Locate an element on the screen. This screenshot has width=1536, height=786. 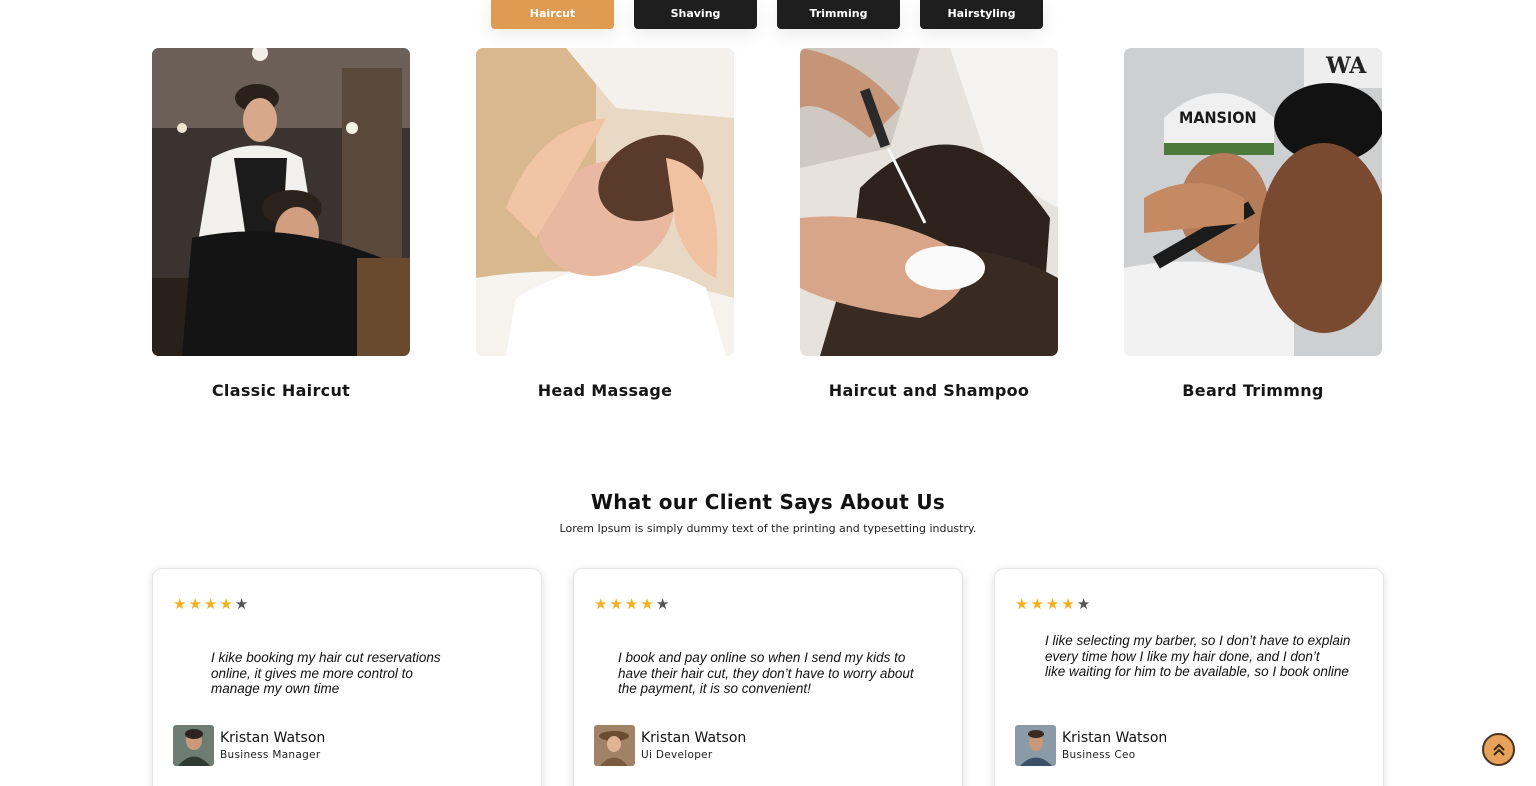
testimonials-heading: What our Client Says About Us is located at coordinates (768, 502).